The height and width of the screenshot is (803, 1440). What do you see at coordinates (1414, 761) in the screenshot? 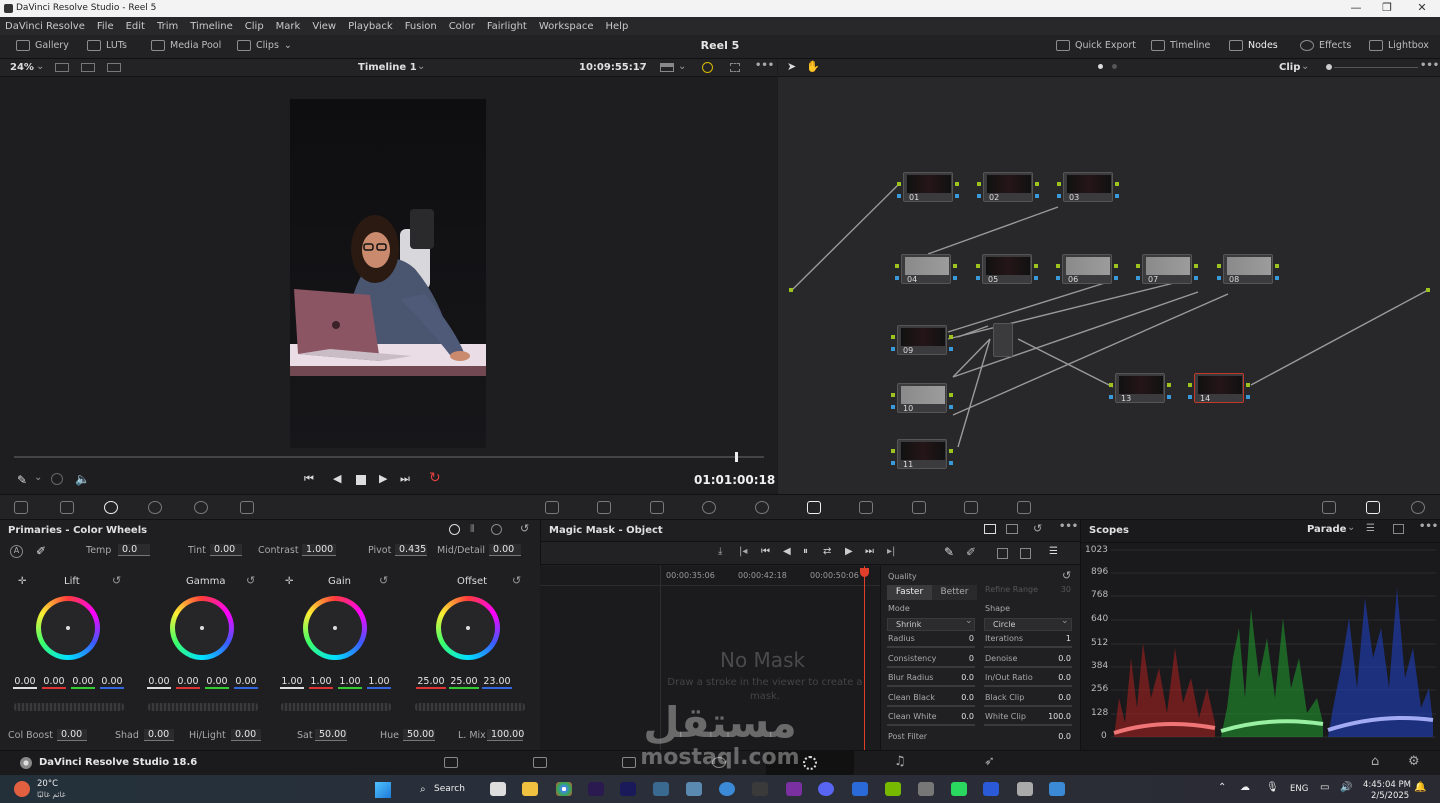
I see `settings-gear-icon: ⚙` at bounding box center [1414, 761].